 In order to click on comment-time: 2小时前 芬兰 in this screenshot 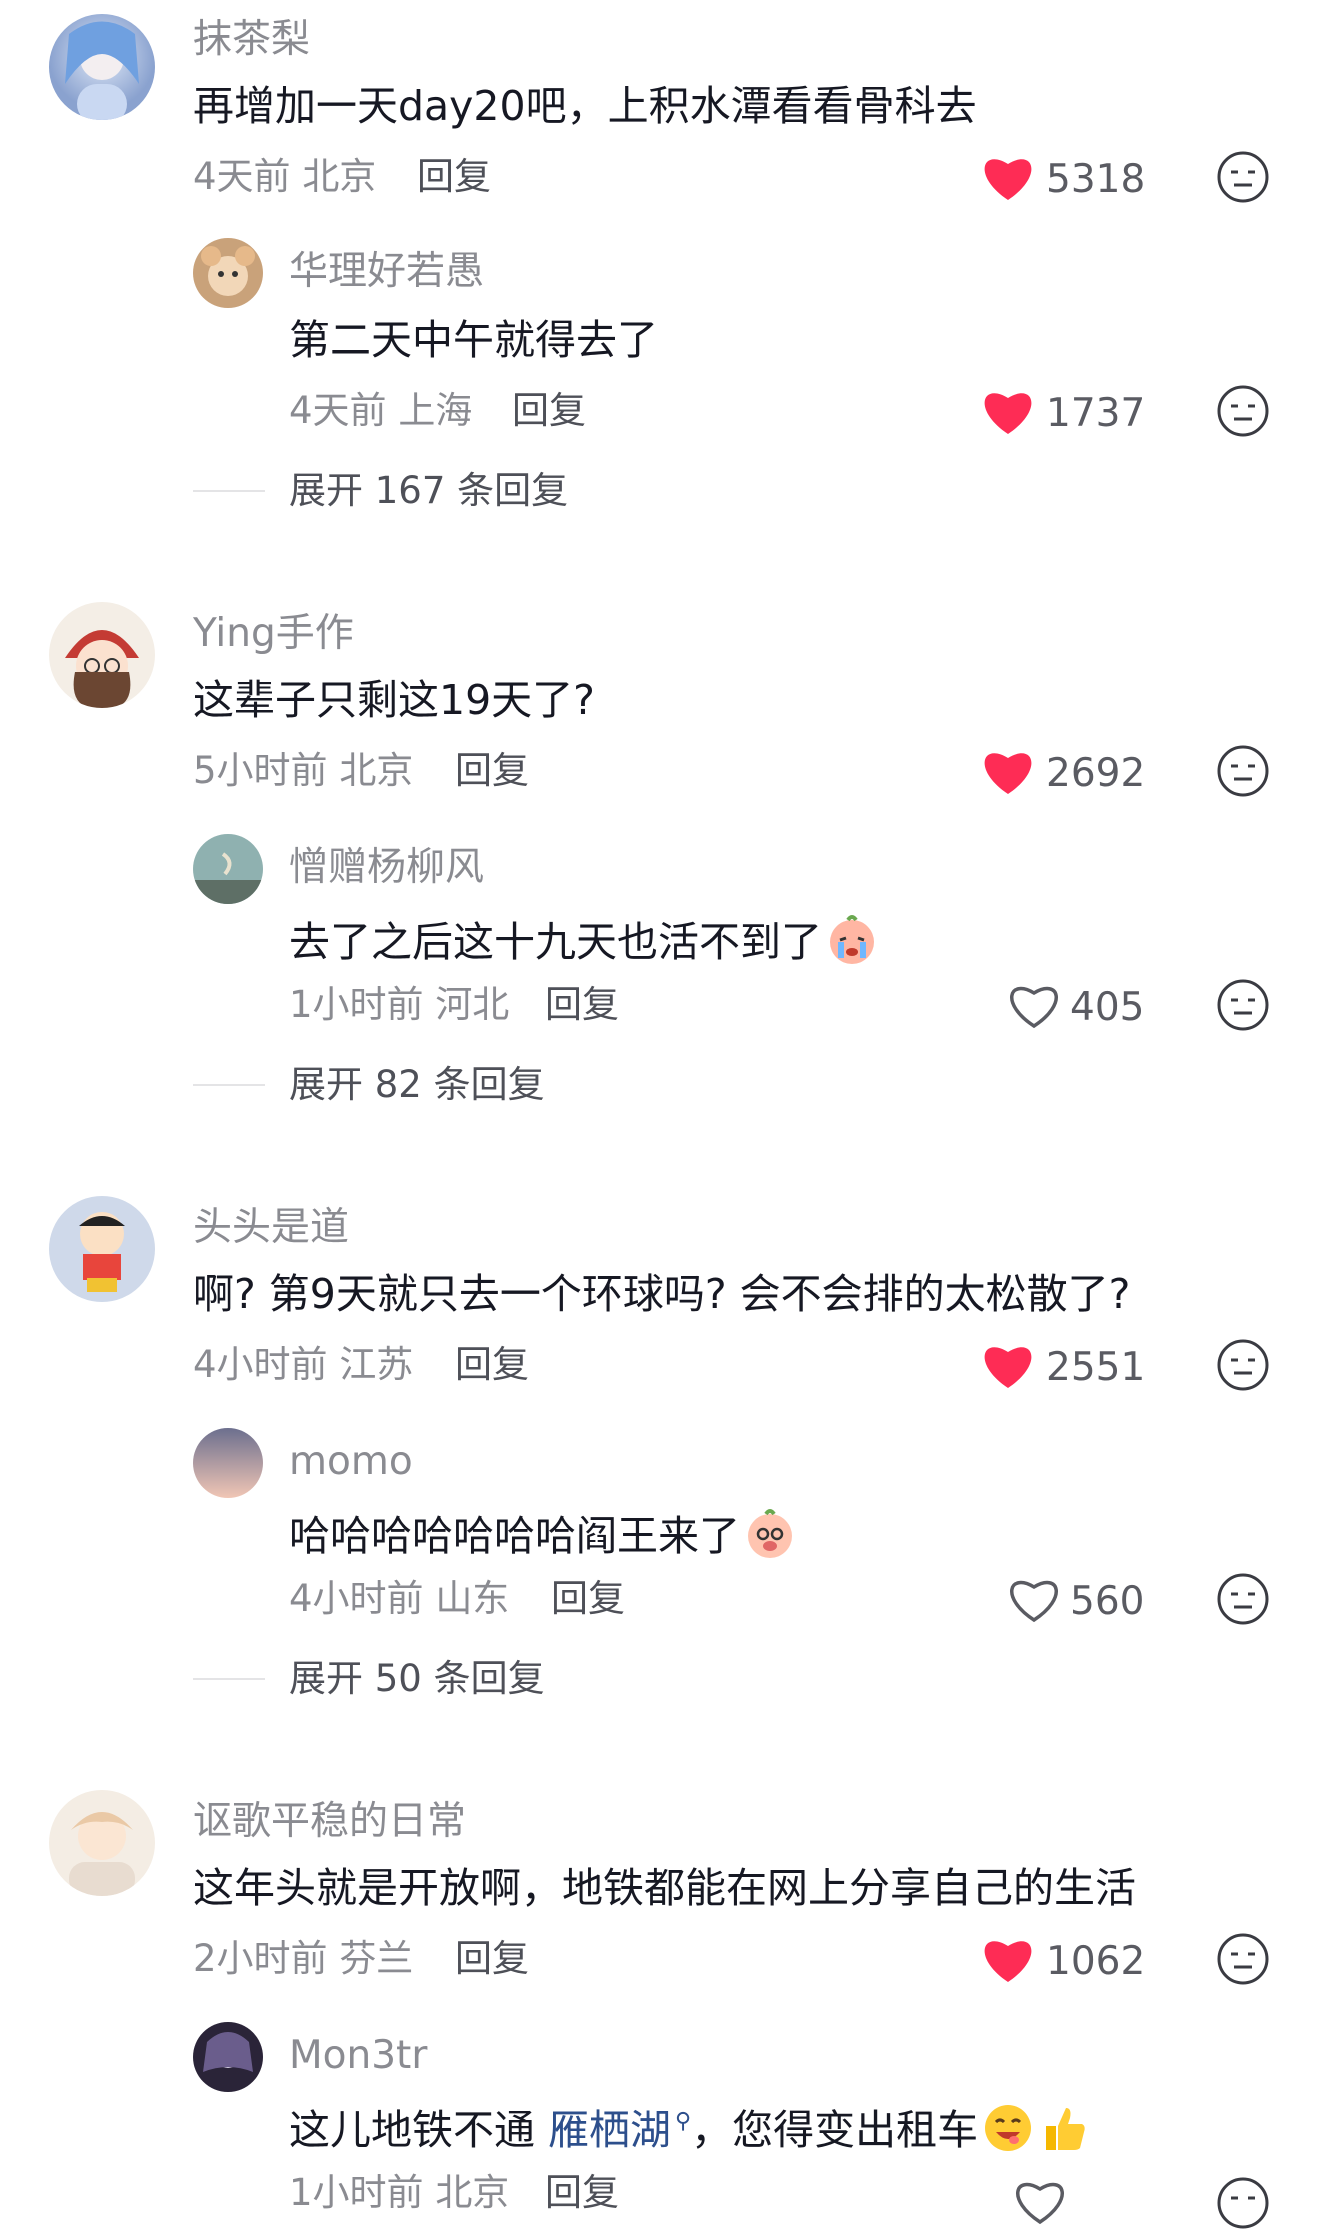, I will do `click(303, 1958)`.